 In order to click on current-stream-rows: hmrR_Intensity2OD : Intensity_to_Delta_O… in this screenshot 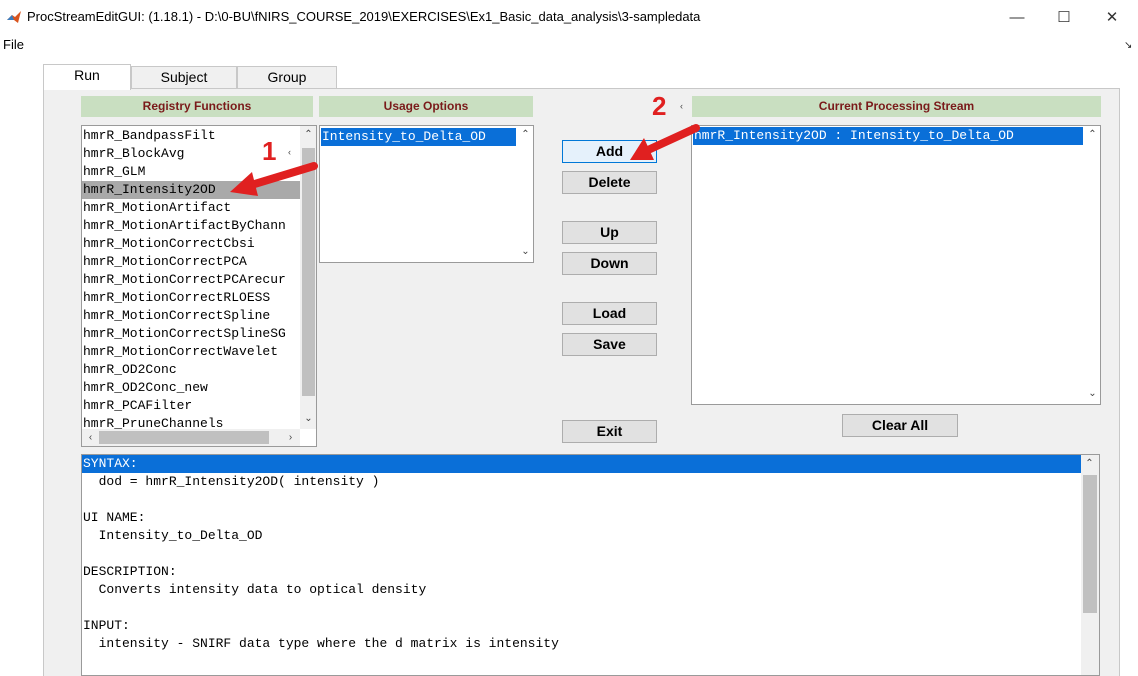, I will do `click(888, 136)`.